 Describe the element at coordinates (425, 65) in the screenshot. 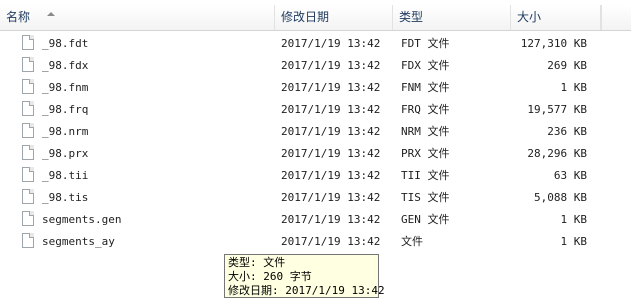

I see `file-type: FDX 文件` at that location.